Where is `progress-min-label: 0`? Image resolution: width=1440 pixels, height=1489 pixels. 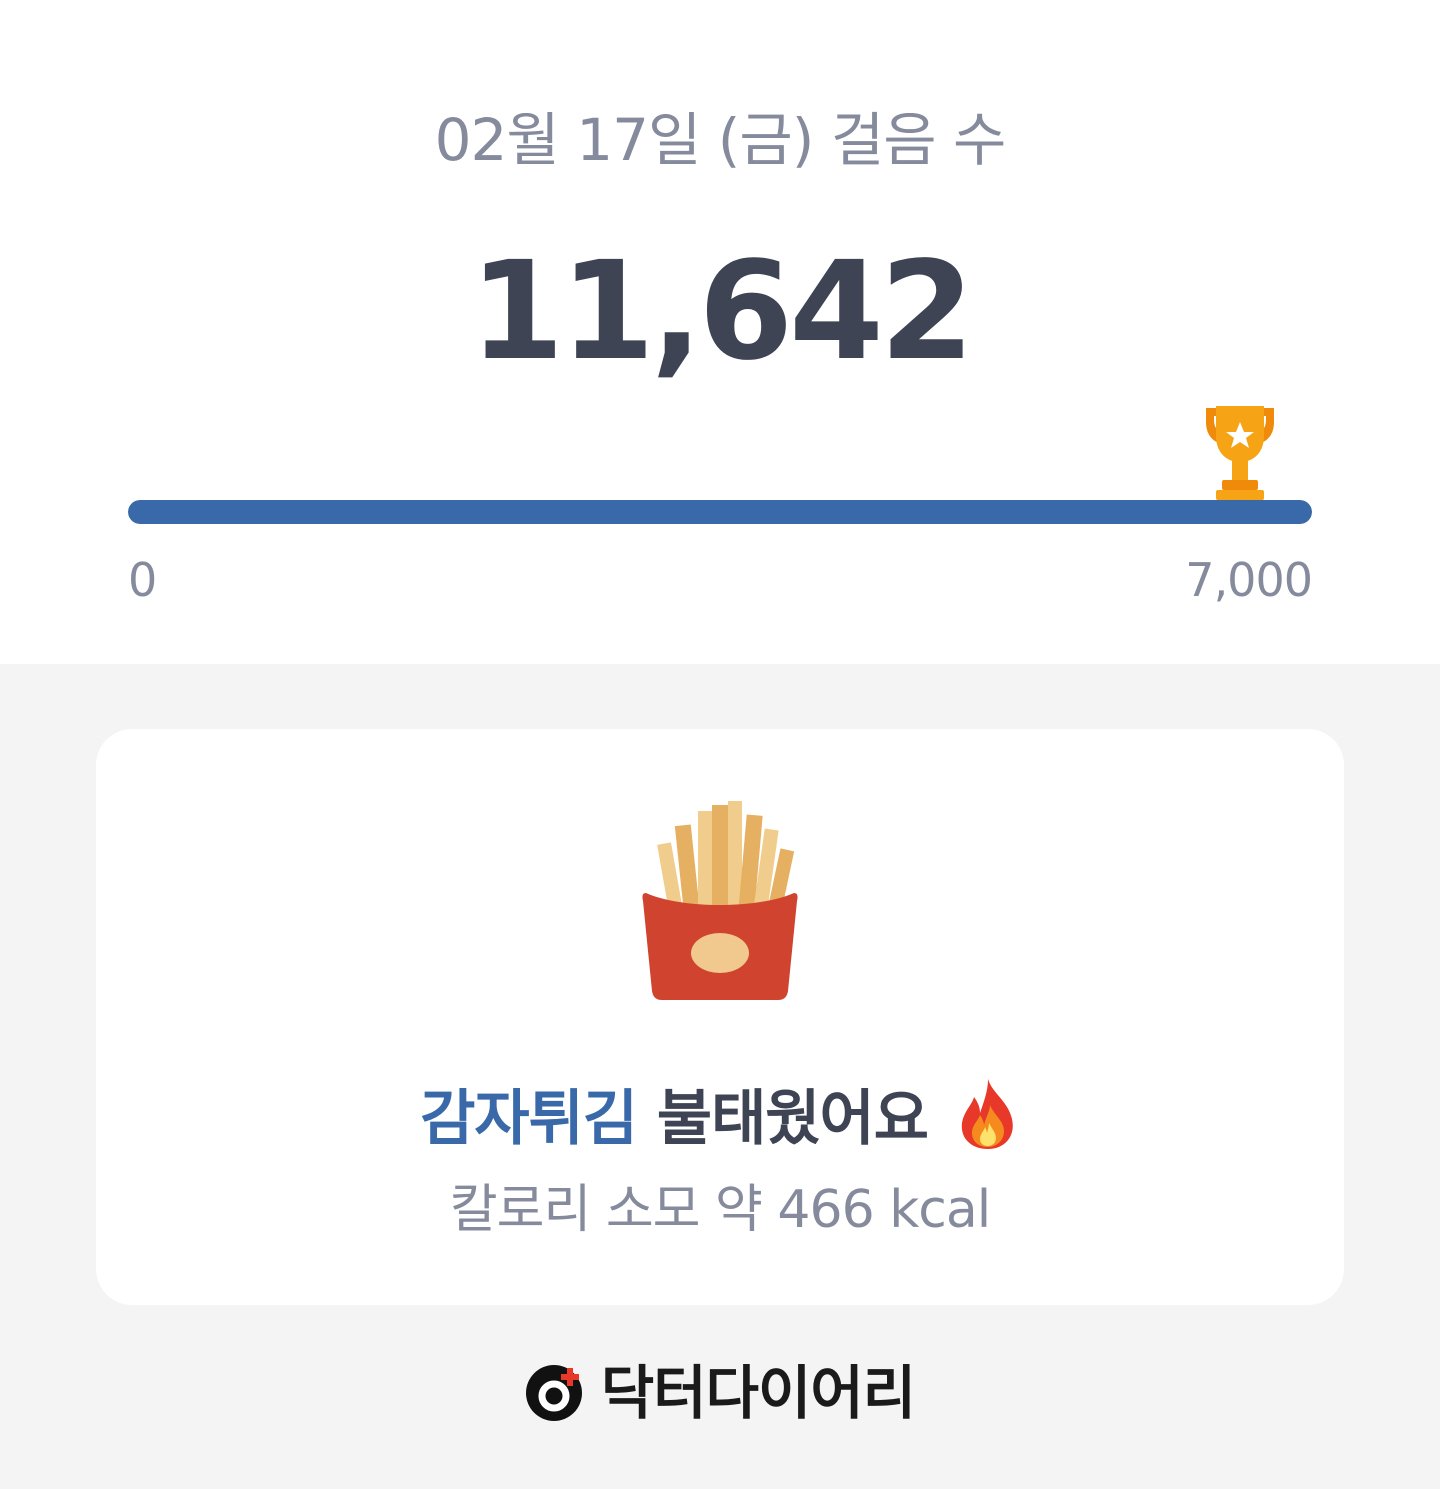 progress-min-label: 0 is located at coordinates (143, 580).